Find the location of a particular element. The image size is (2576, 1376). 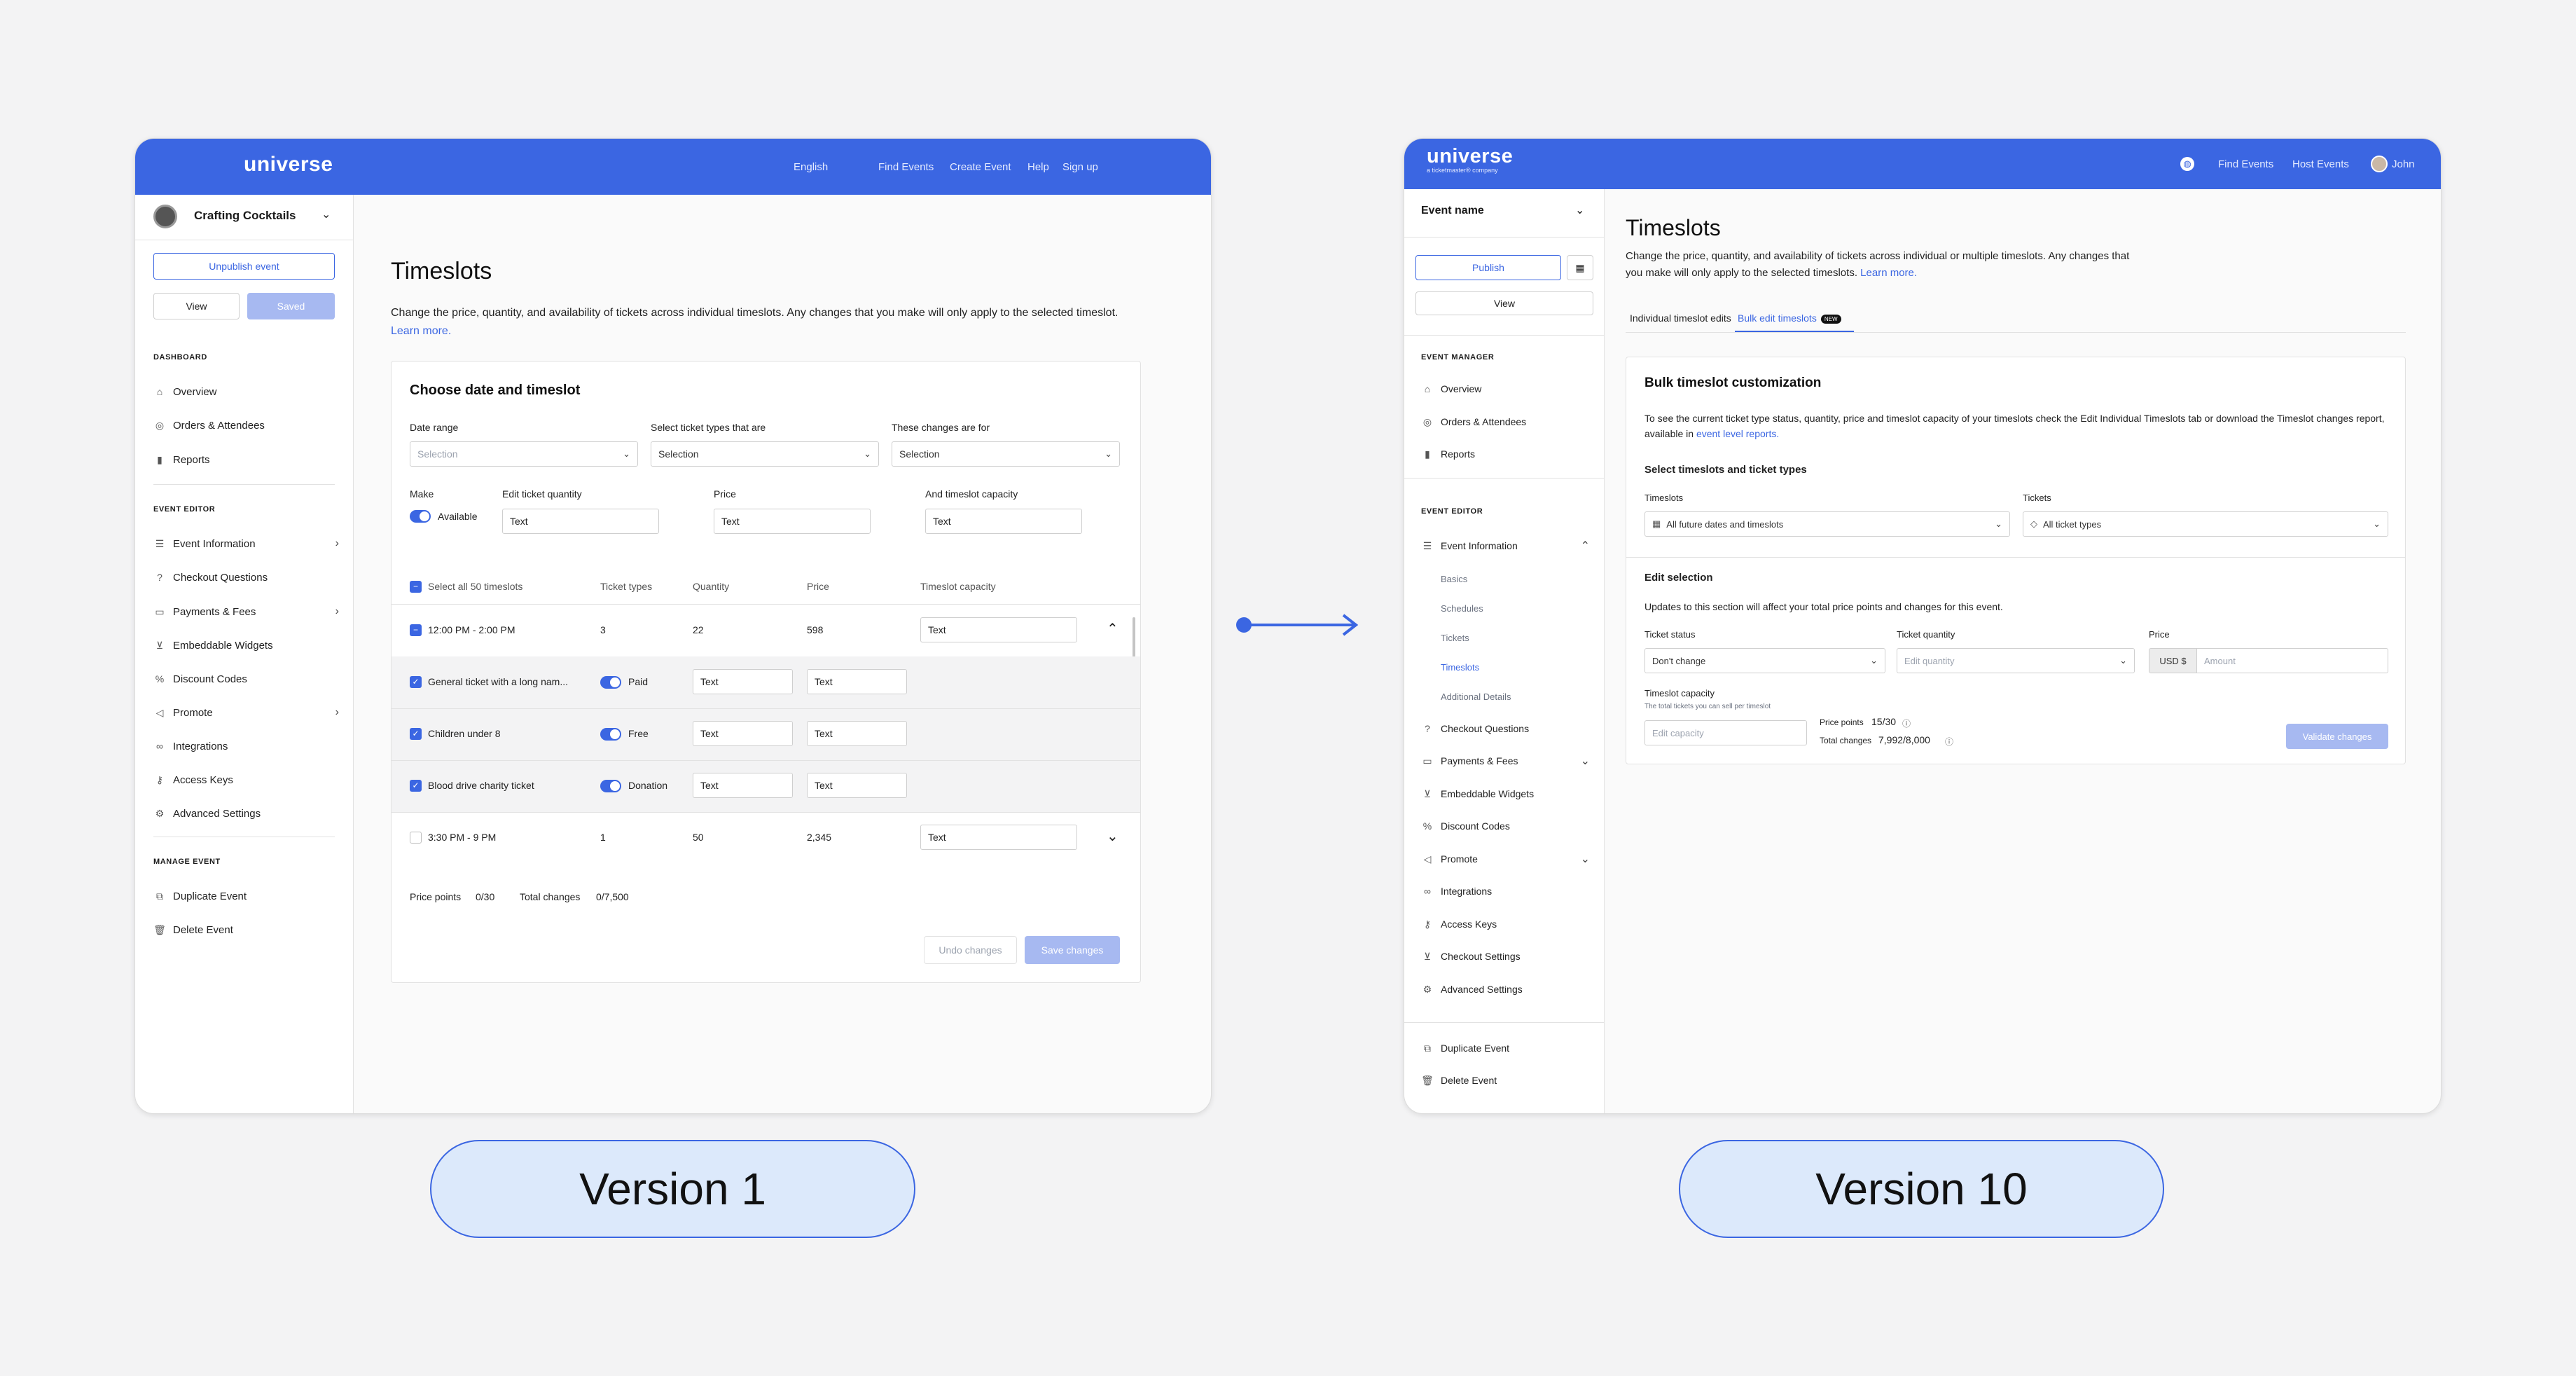

capacity-input: Edit capacity is located at coordinates (1725, 732).